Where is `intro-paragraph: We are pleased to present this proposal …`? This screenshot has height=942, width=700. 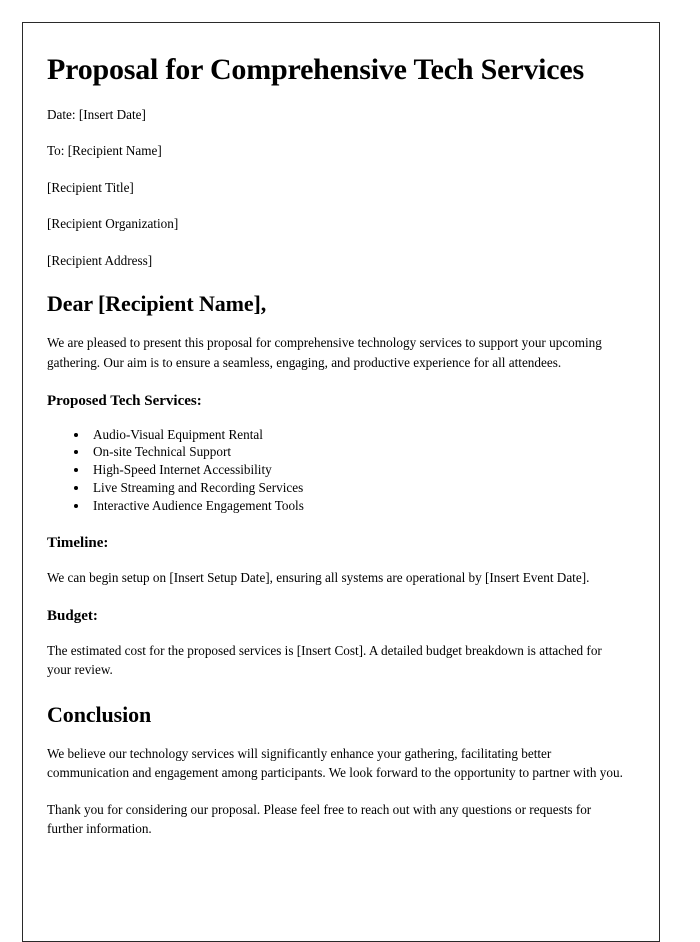
intro-paragraph: We are pleased to present this proposal … is located at coordinates (324, 352).